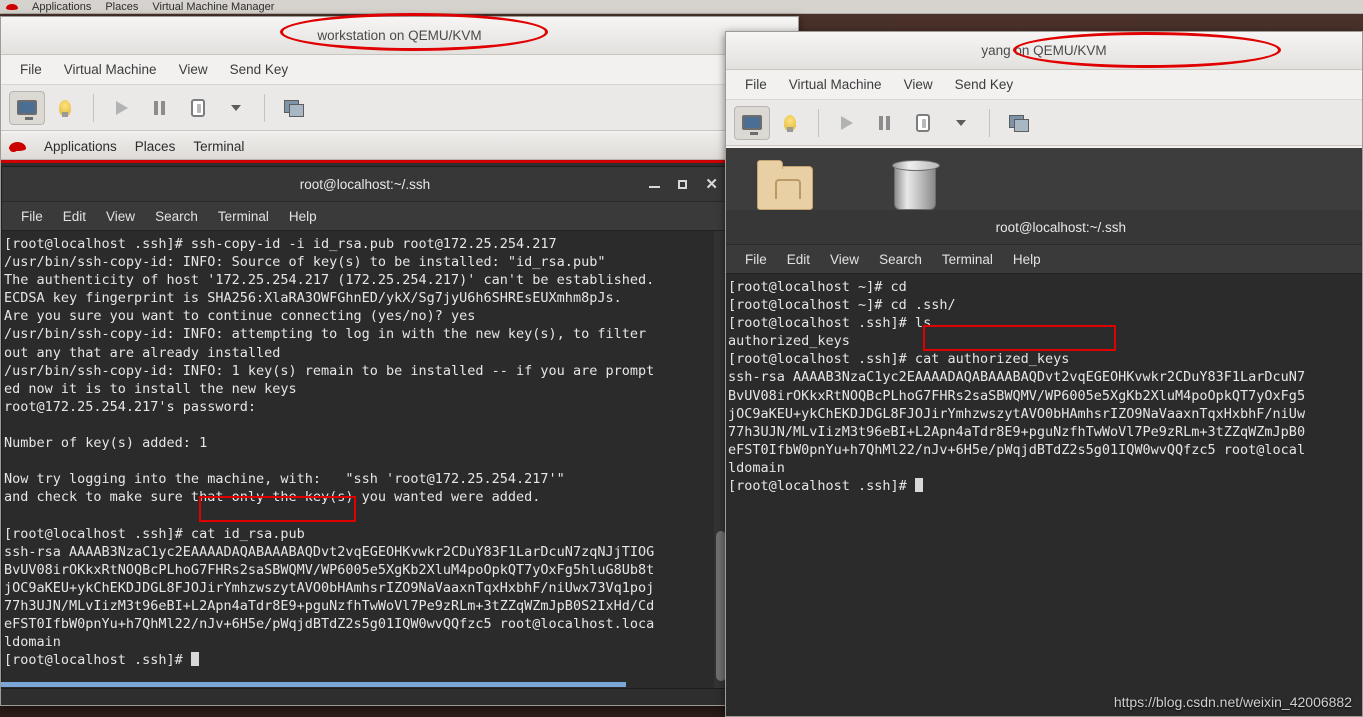 This screenshot has width=1363, height=717. I want to click on terminal-window-controls: ✕, so click(683, 184).